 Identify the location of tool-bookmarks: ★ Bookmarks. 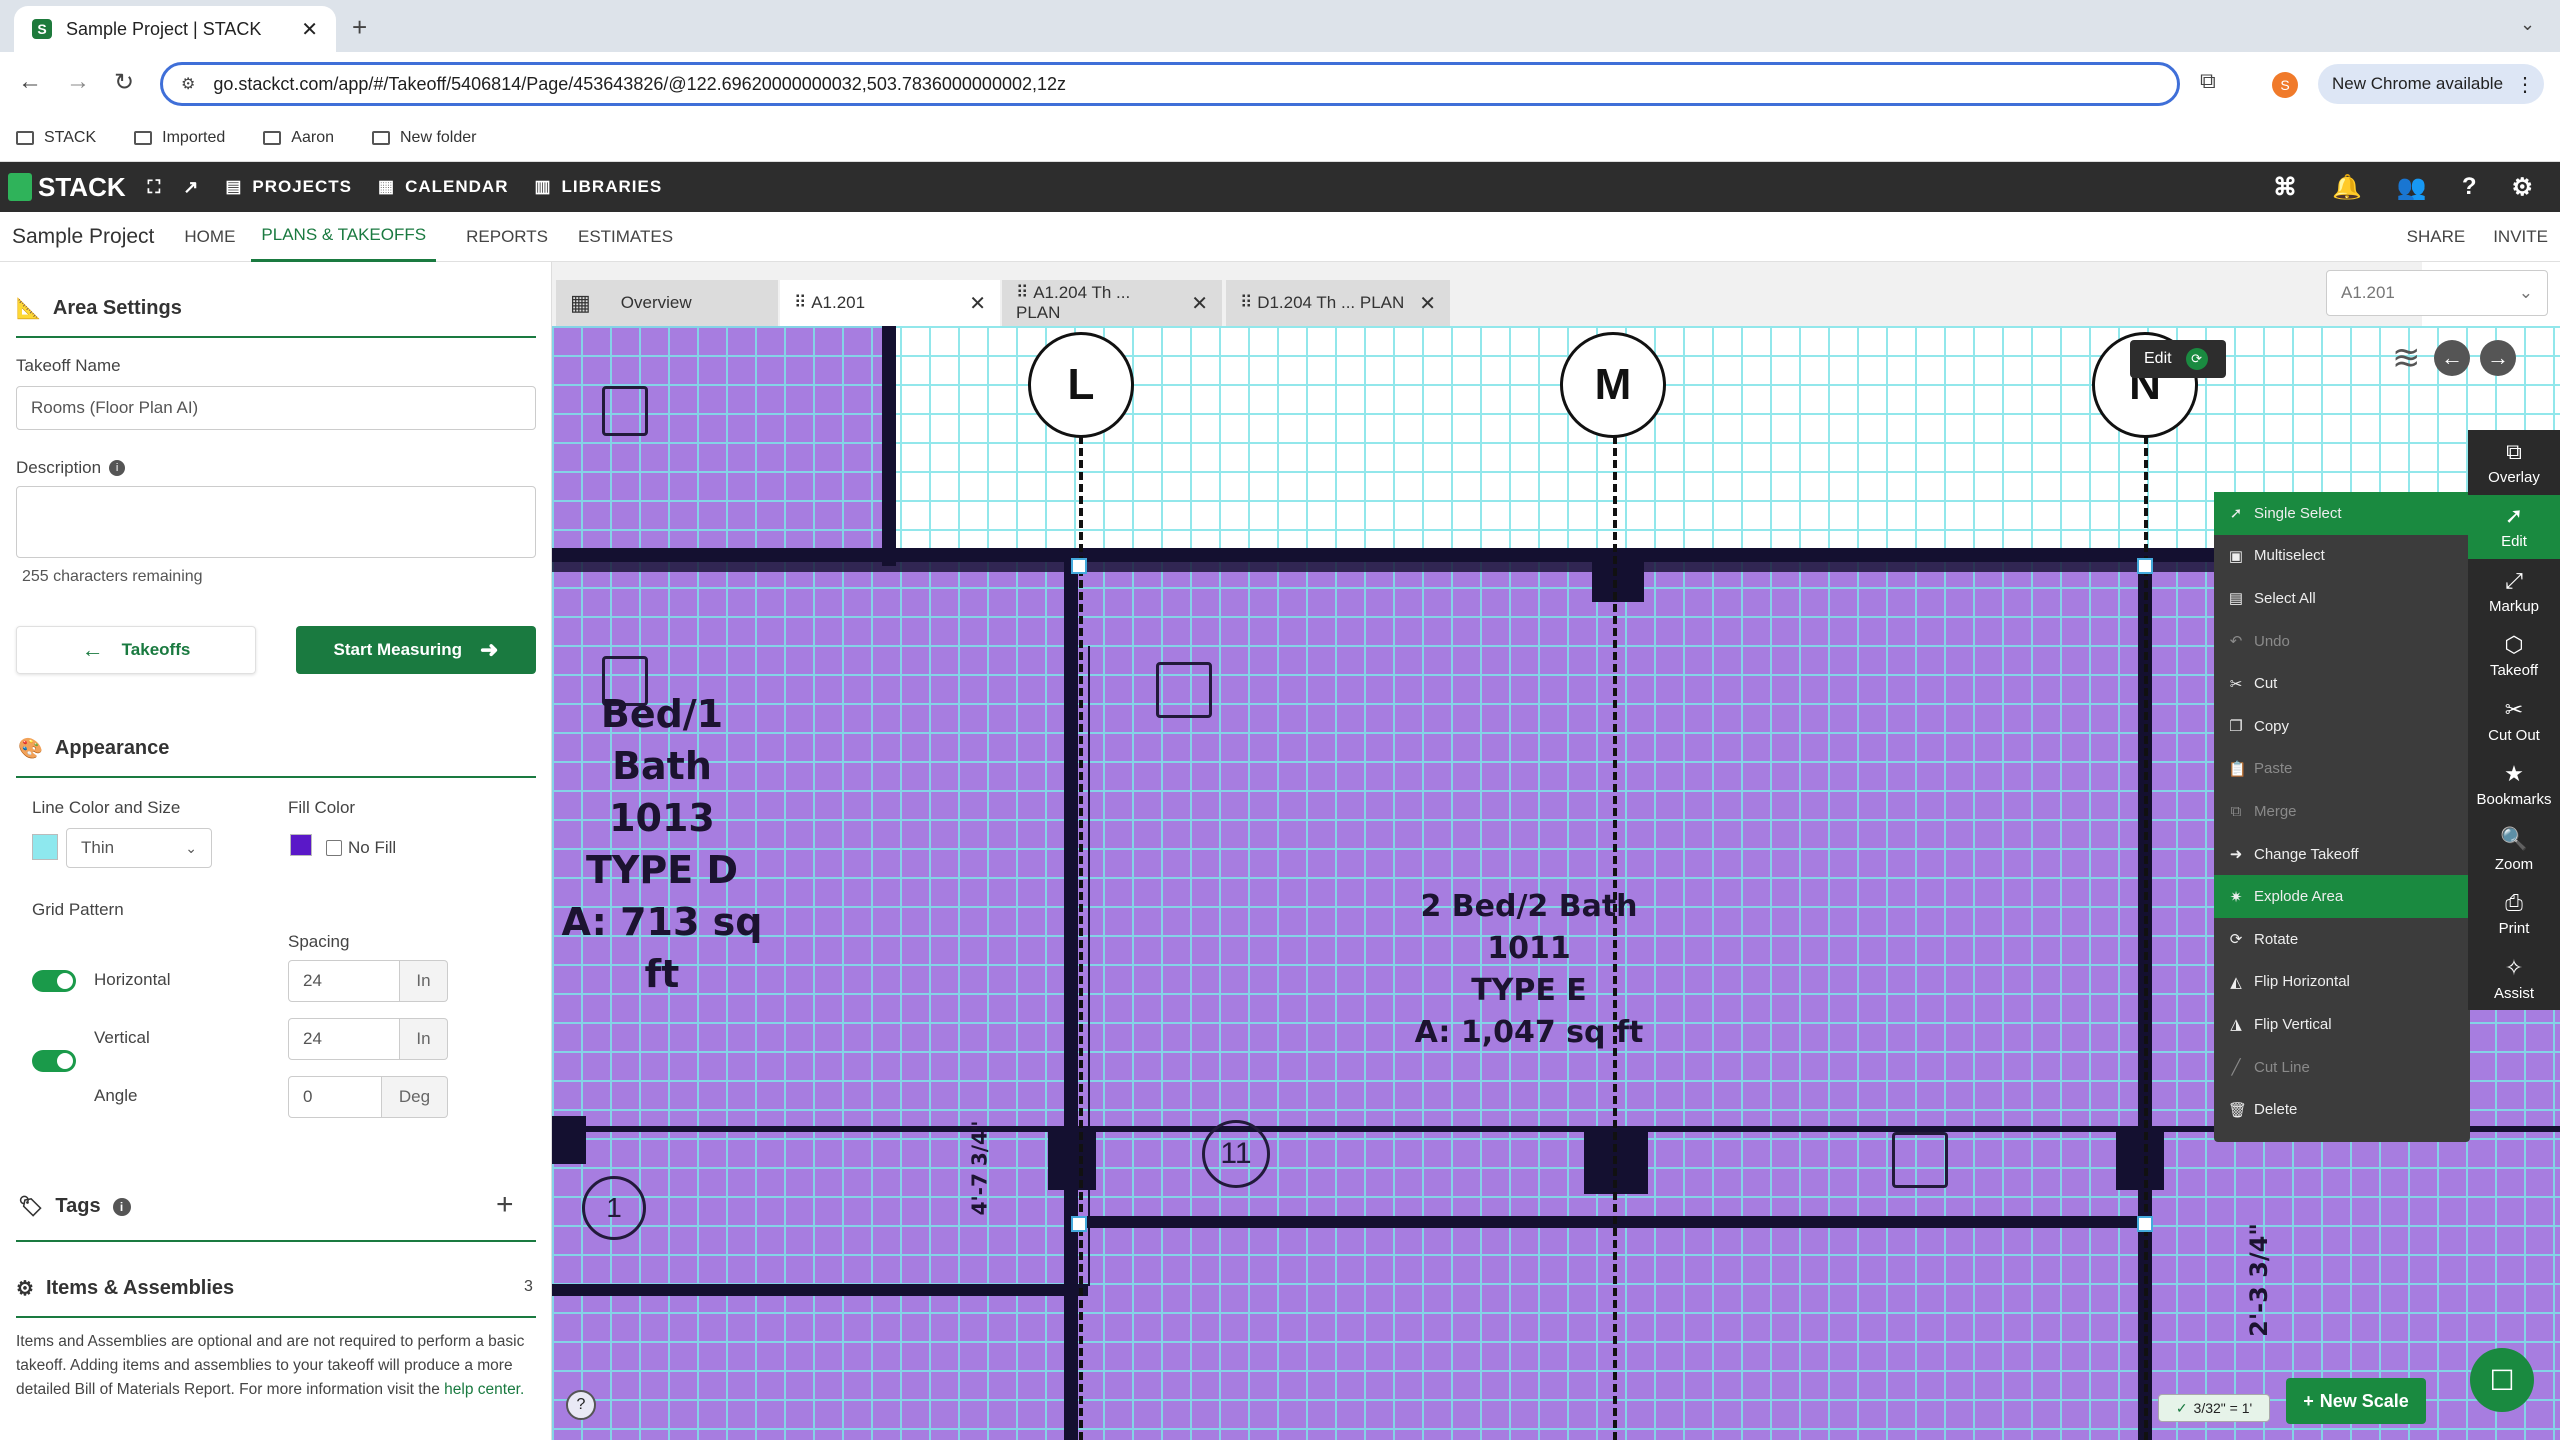
(2514, 785).